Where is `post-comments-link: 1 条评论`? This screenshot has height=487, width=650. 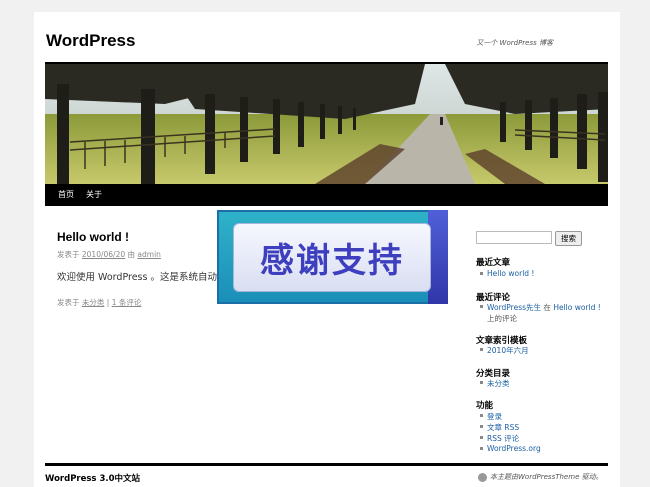
post-comments-link: 1 条评论 is located at coordinates (127, 302).